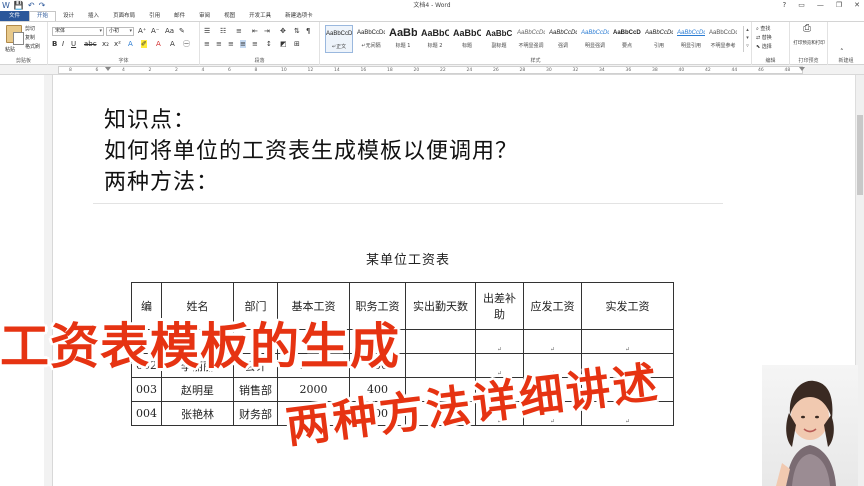 The image size is (864, 486). What do you see at coordinates (283, 31) in the screenshot?
I see `chinese-layout-icon: ✥` at bounding box center [283, 31].